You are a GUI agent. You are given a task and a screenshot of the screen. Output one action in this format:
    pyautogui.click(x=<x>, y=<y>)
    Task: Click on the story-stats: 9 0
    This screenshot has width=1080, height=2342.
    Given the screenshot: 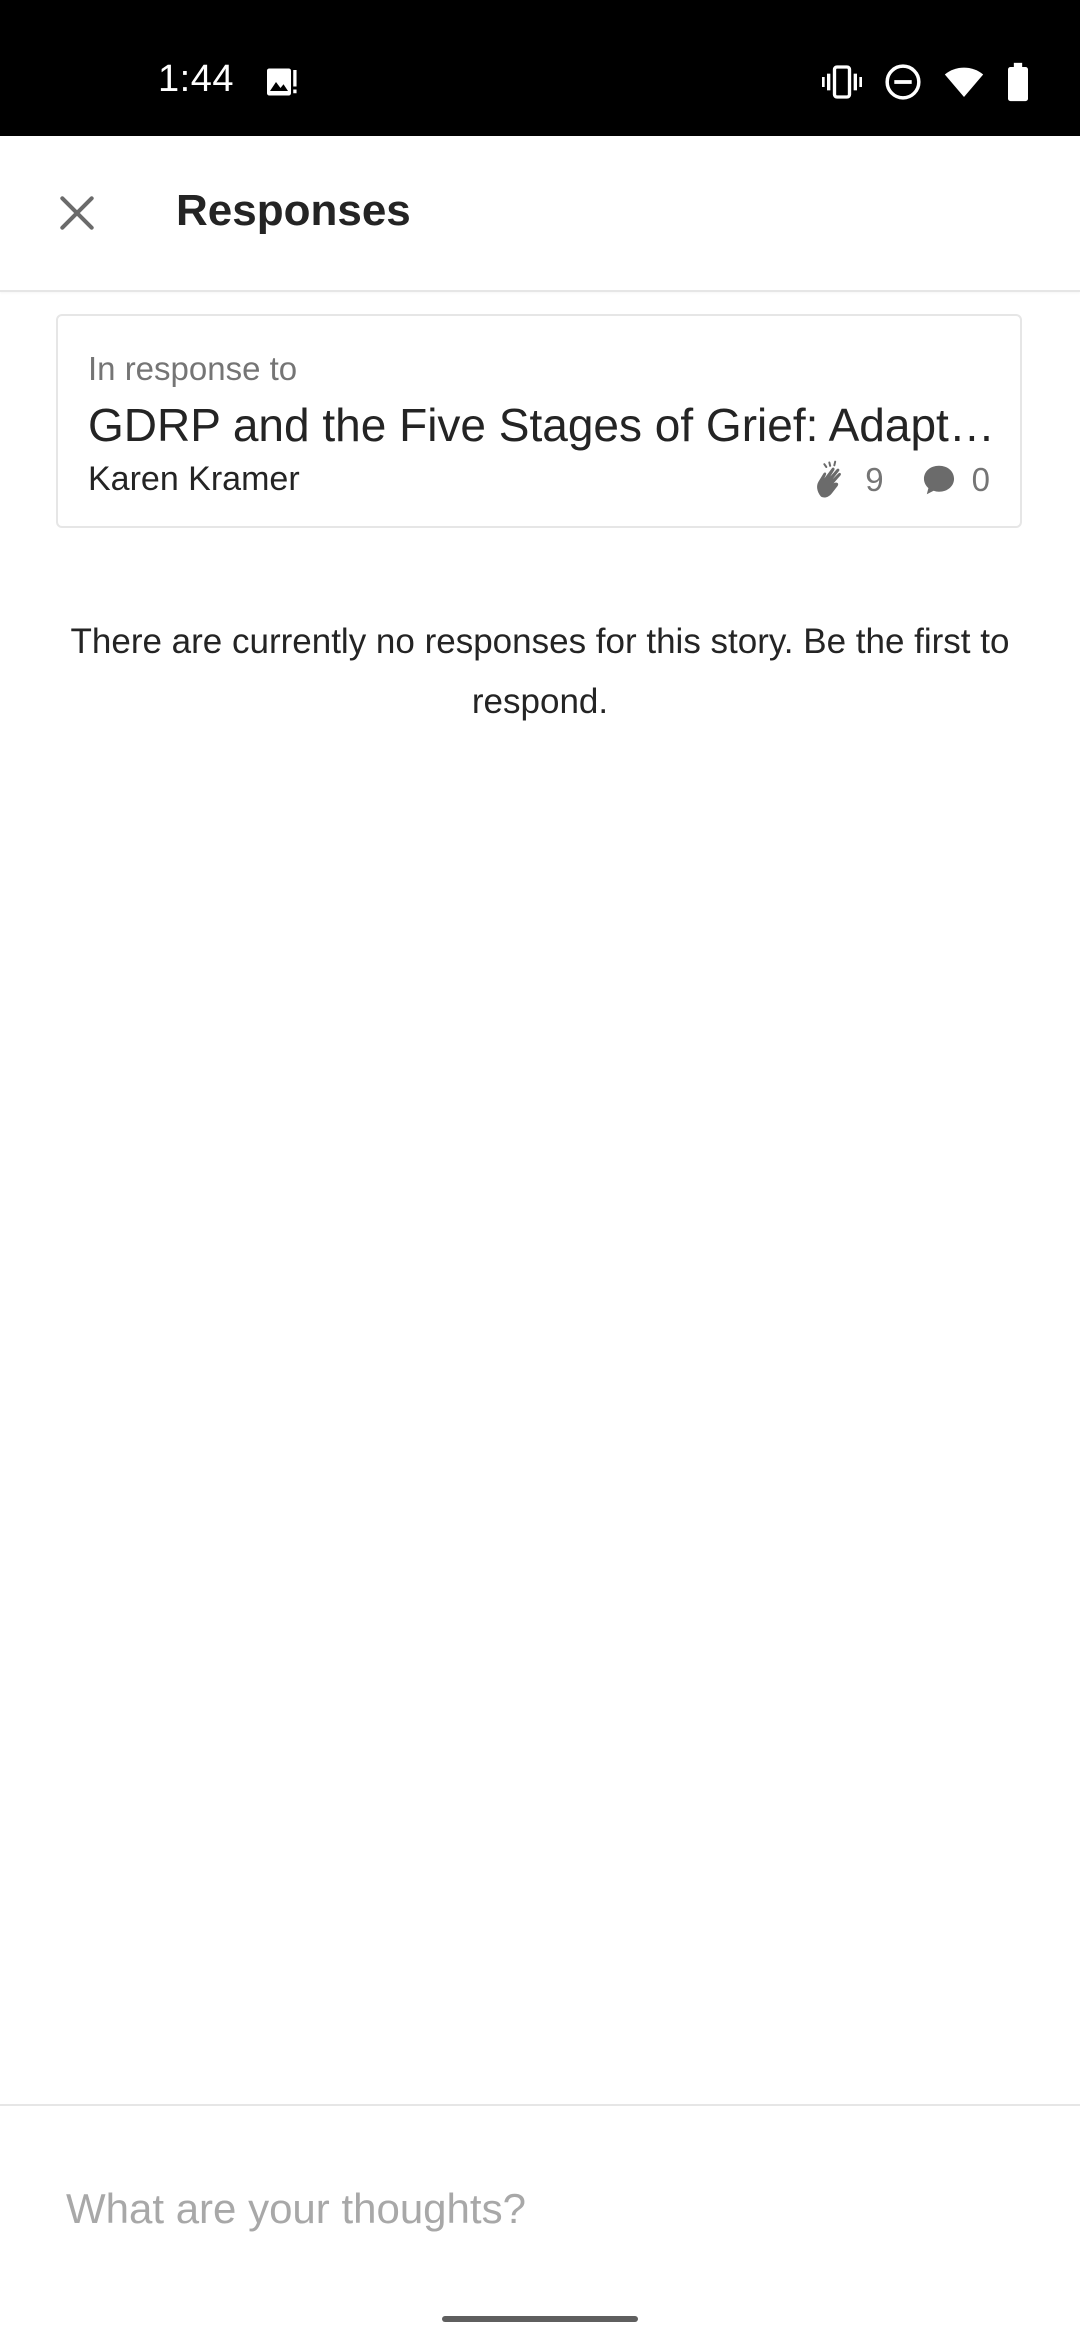 What is the action you would take?
    pyautogui.click(x=900, y=480)
    